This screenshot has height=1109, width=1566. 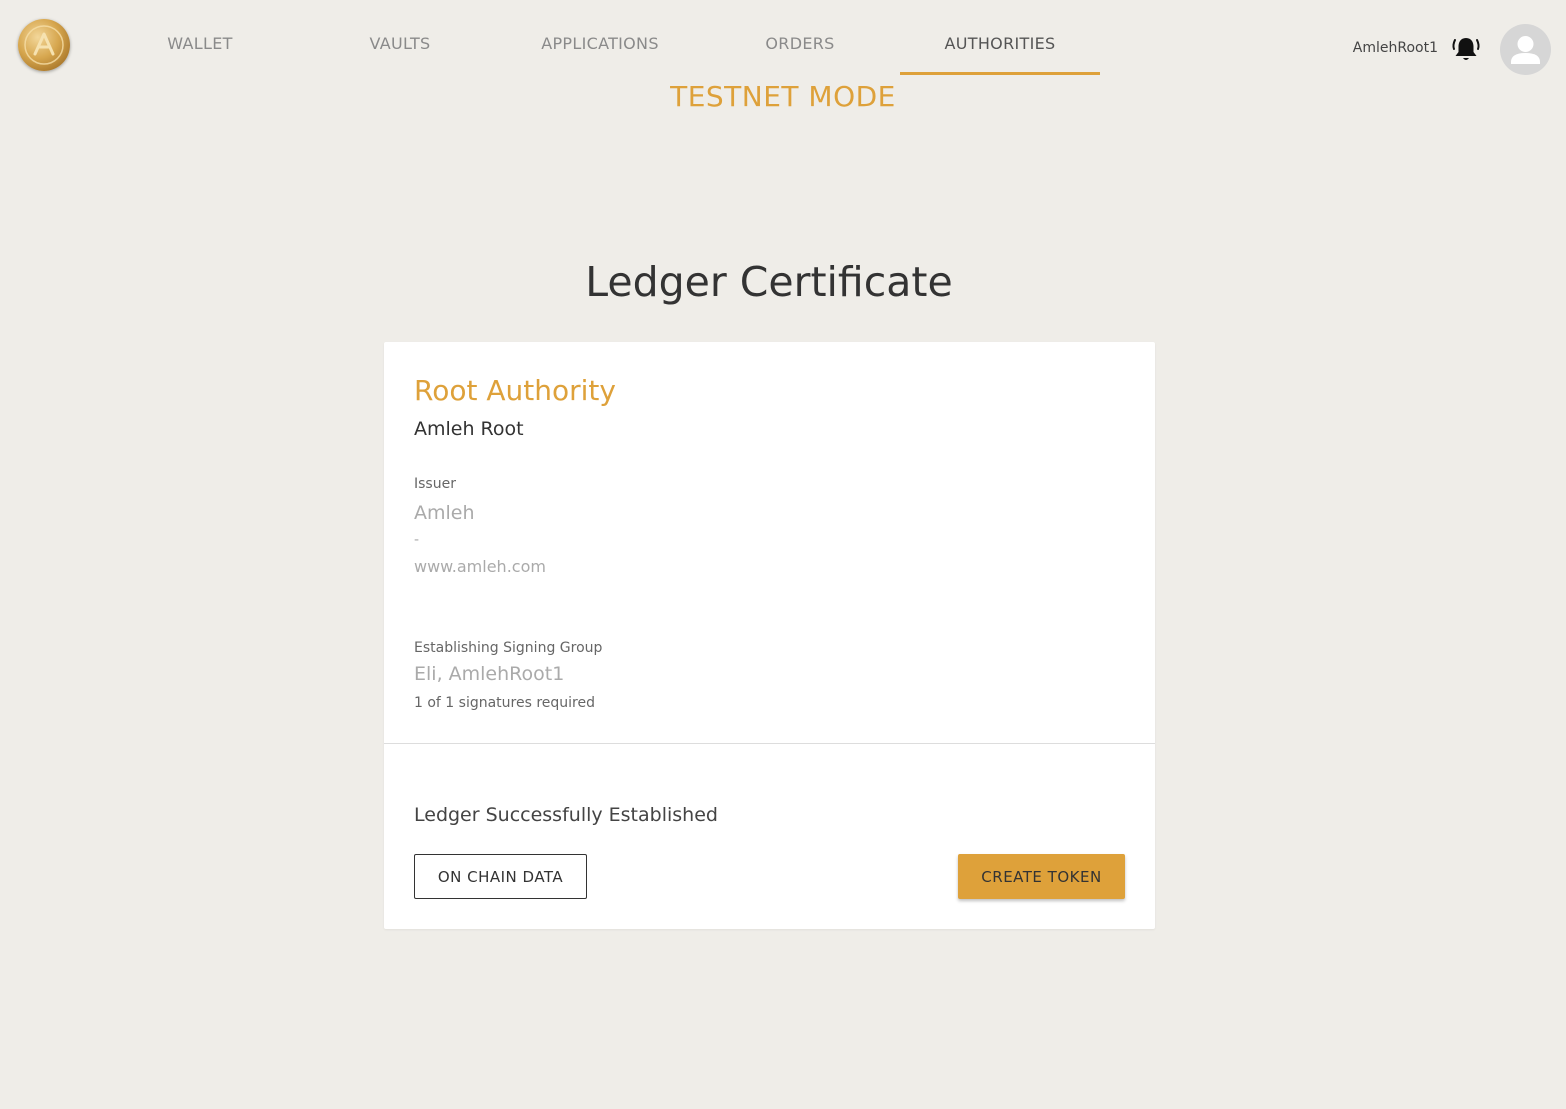 I want to click on user-avatar-icon, so click(x=1525, y=49).